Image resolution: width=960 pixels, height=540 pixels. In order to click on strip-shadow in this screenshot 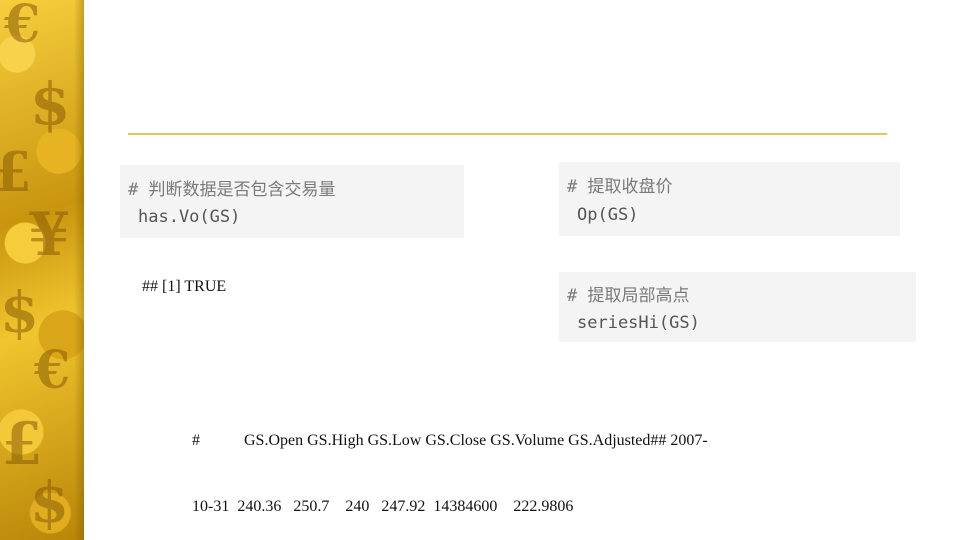, I will do `click(79, 270)`.